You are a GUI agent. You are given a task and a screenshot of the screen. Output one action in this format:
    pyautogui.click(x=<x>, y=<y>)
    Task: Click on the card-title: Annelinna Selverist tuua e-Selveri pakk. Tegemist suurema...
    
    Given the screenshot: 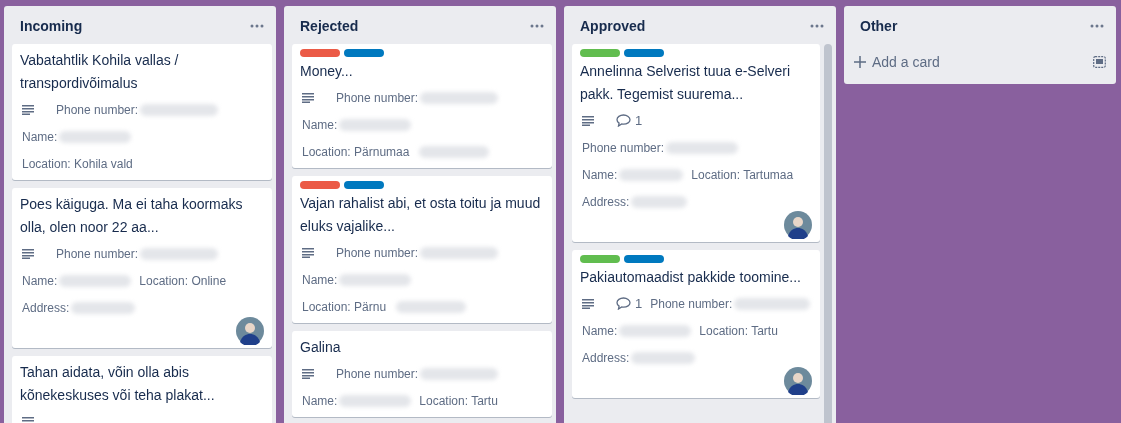 What is the action you would take?
    pyautogui.click(x=686, y=83)
    